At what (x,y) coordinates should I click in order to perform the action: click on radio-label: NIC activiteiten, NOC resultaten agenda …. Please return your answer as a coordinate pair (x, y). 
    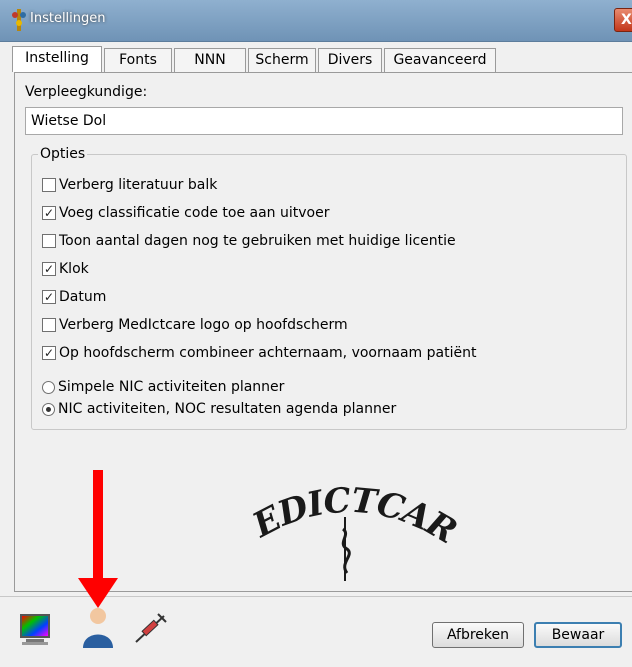
    Looking at the image, I should click on (227, 409).